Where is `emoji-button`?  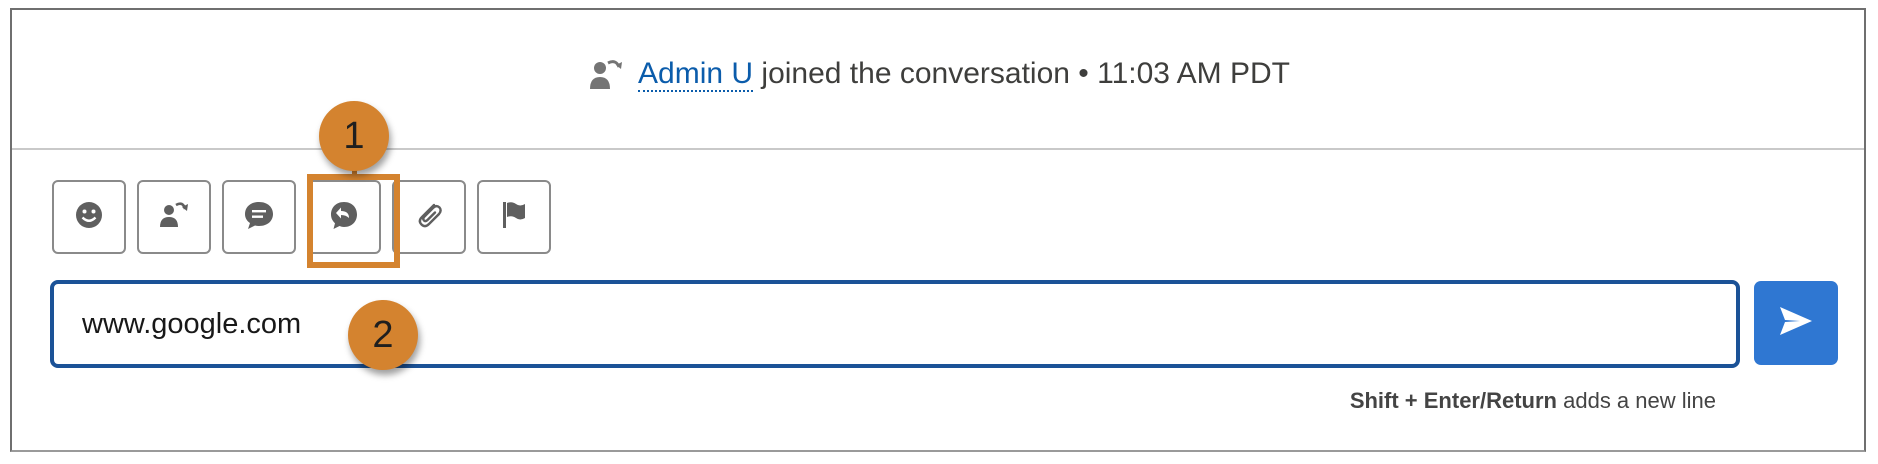
emoji-button is located at coordinates (89, 217).